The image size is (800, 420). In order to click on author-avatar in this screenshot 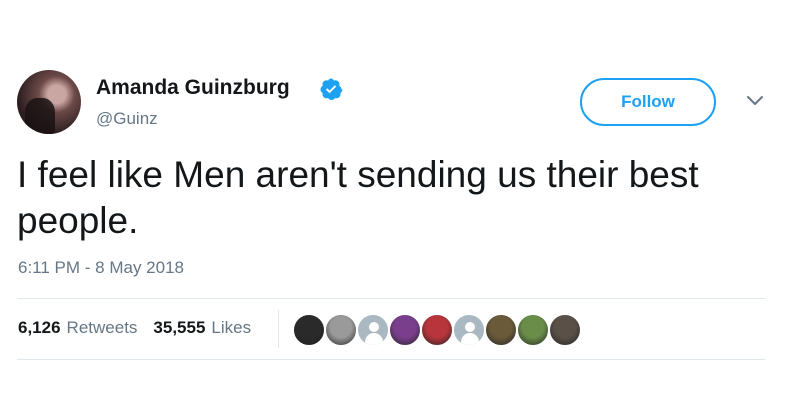, I will do `click(49, 102)`.